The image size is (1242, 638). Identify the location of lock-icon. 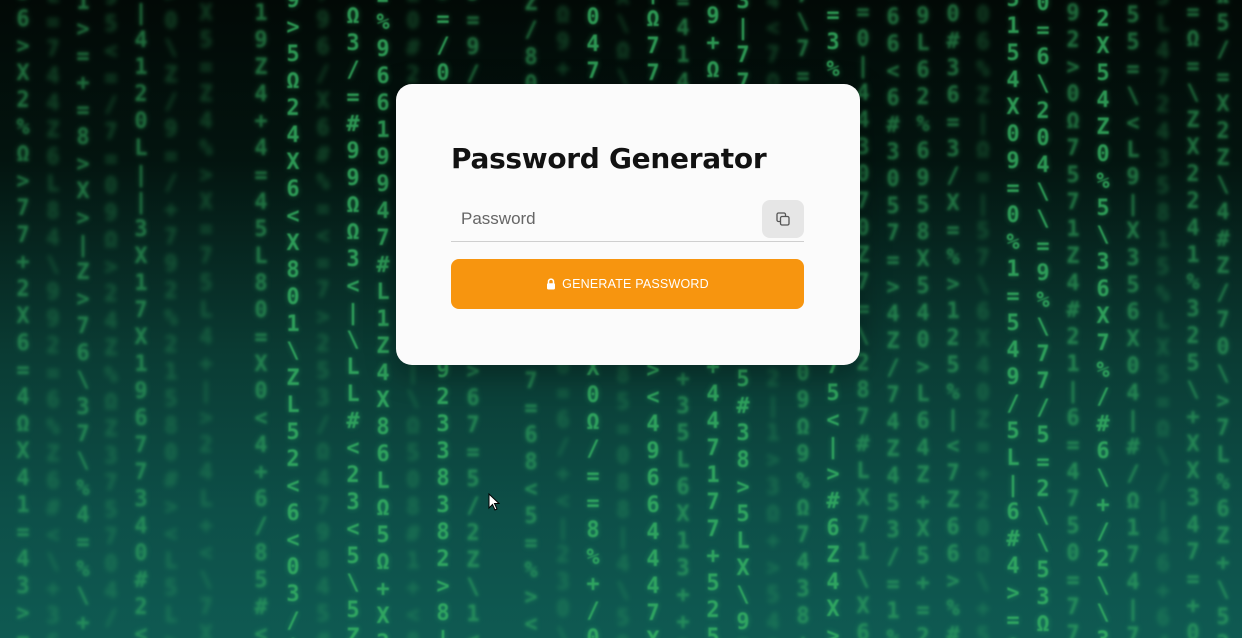
(551, 284).